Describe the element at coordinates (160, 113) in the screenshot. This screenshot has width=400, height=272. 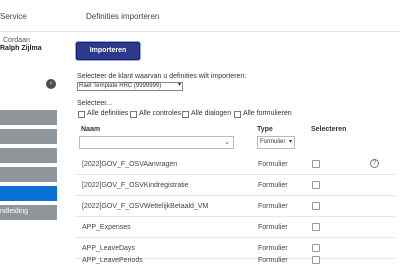
I see `checkbox-label: Alle controles` at that location.